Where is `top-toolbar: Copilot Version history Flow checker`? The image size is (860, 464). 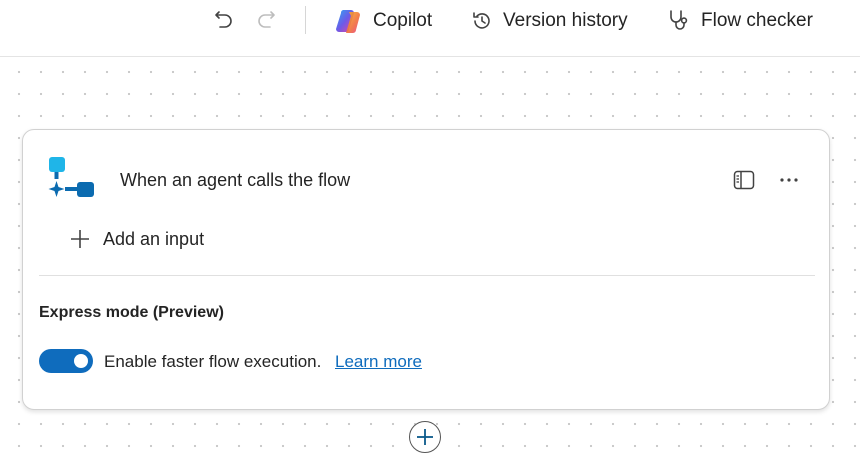
top-toolbar: Copilot Version history Flow checker is located at coordinates (430, 28).